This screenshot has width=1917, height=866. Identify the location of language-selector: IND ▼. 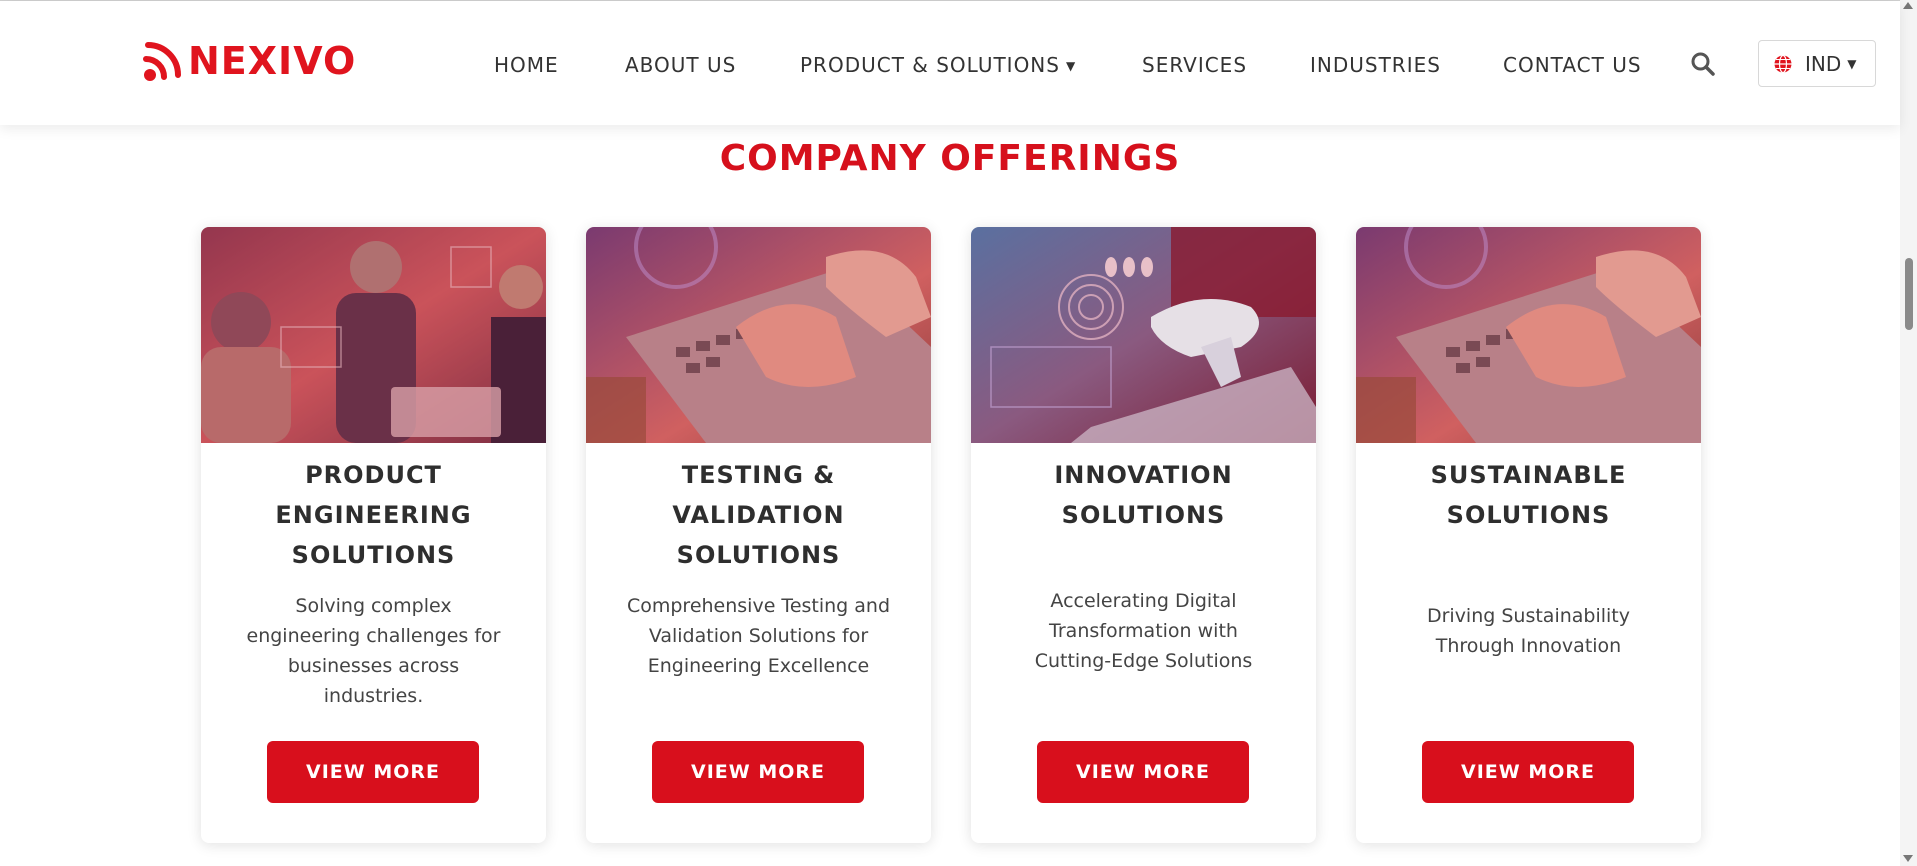
(1817, 63).